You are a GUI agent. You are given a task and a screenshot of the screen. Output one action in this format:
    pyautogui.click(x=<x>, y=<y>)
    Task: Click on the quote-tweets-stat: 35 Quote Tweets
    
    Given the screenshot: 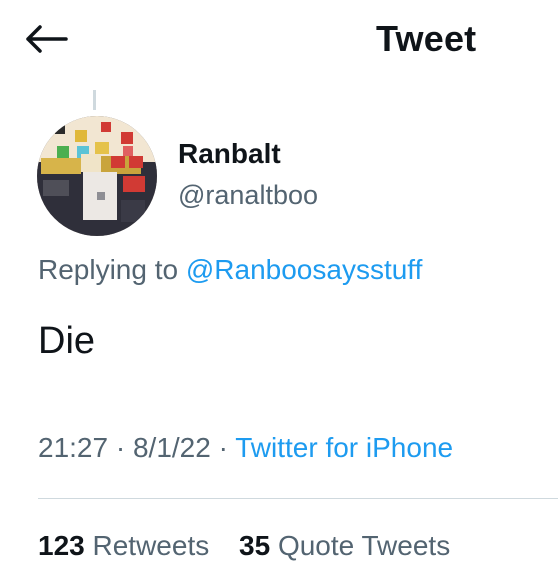 What is the action you would take?
    pyautogui.click(x=344, y=545)
    